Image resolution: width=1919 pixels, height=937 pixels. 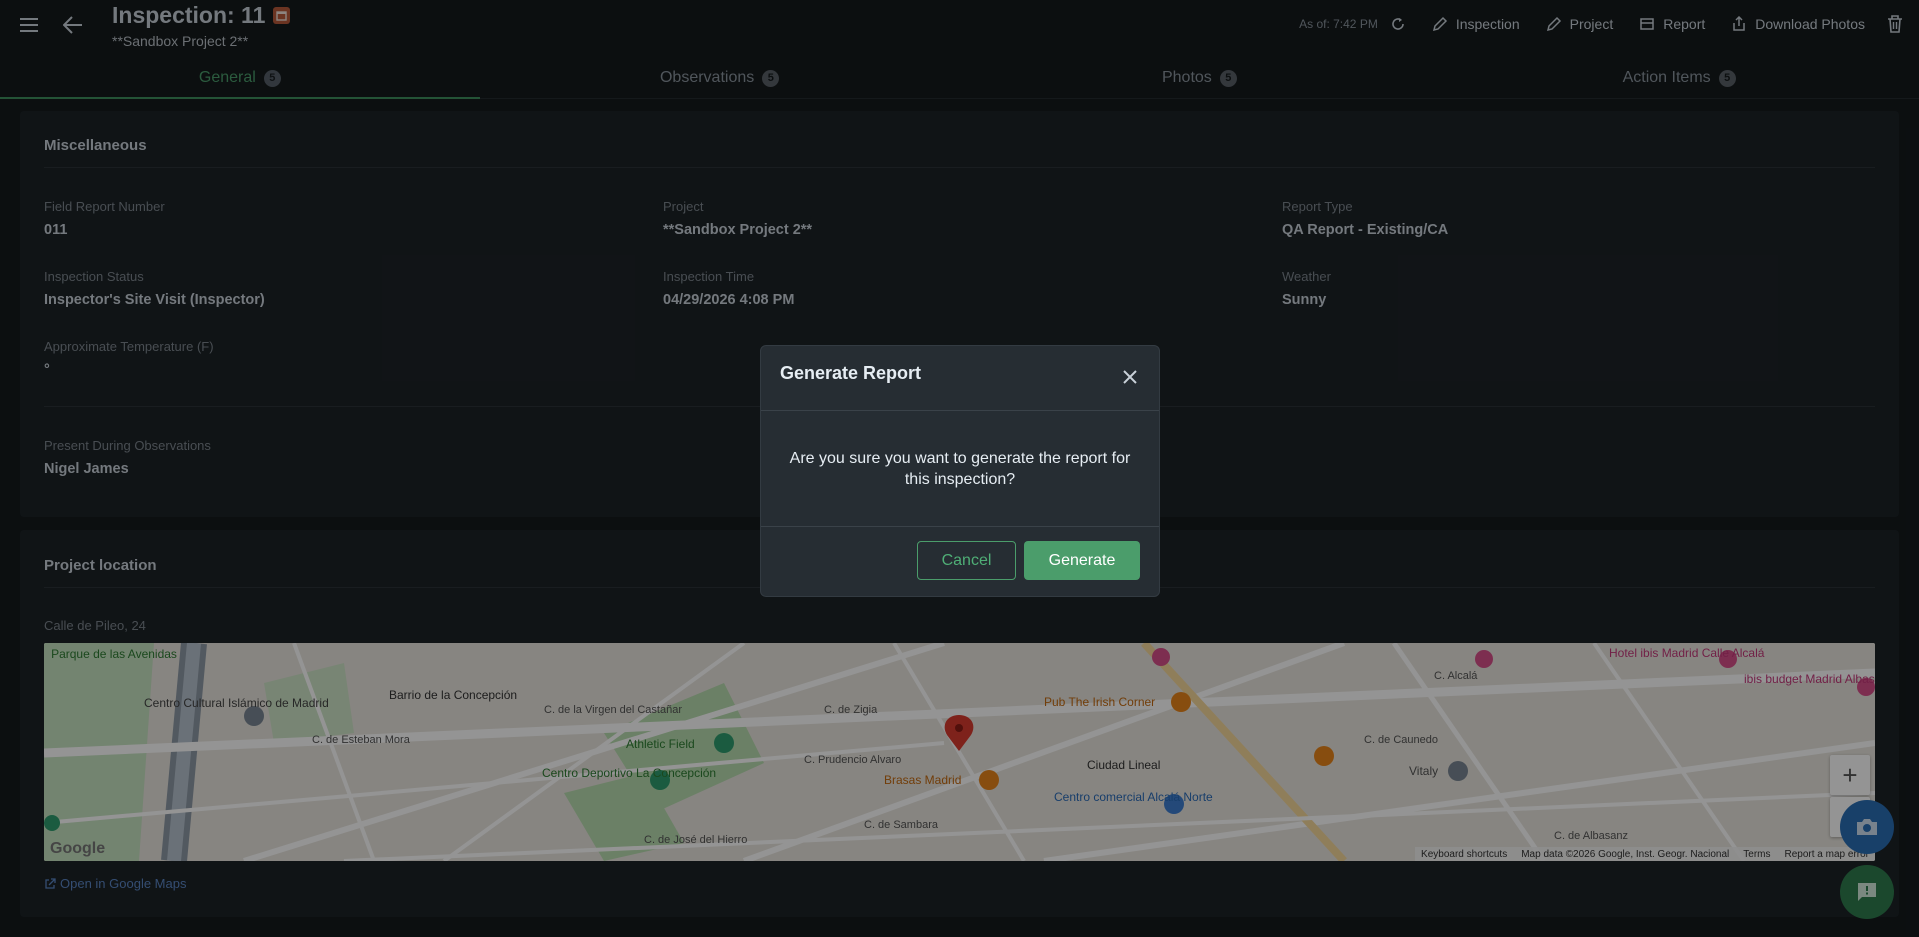 What do you see at coordinates (966, 560) in the screenshot?
I see `cancel-button: Cancel` at bounding box center [966, 560].